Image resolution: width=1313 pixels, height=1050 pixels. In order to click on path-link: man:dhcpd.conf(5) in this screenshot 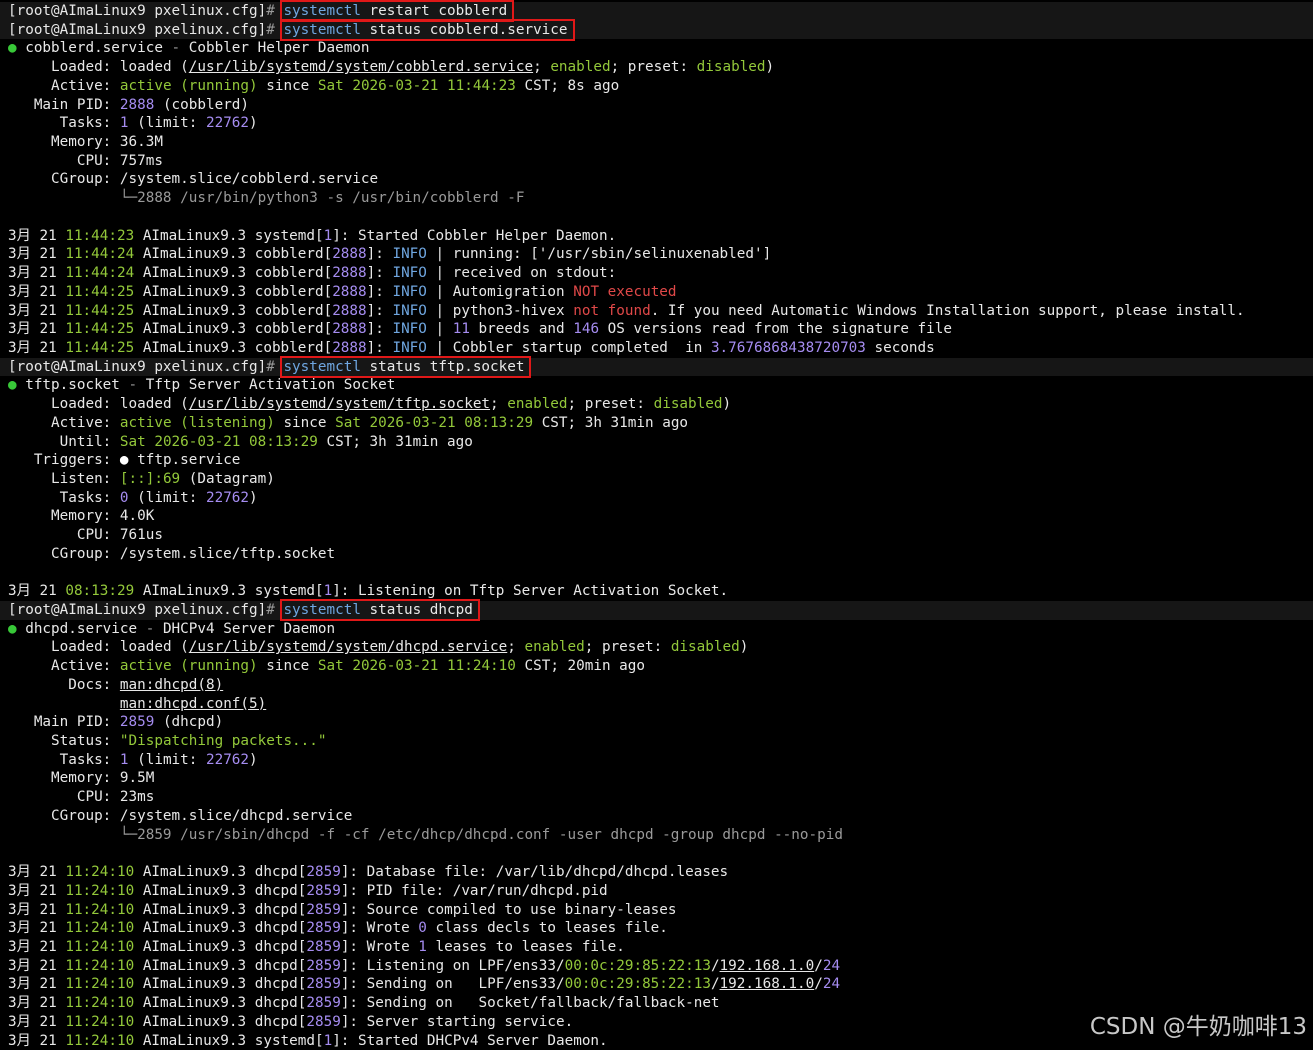, I will do `click(193, 703)`.